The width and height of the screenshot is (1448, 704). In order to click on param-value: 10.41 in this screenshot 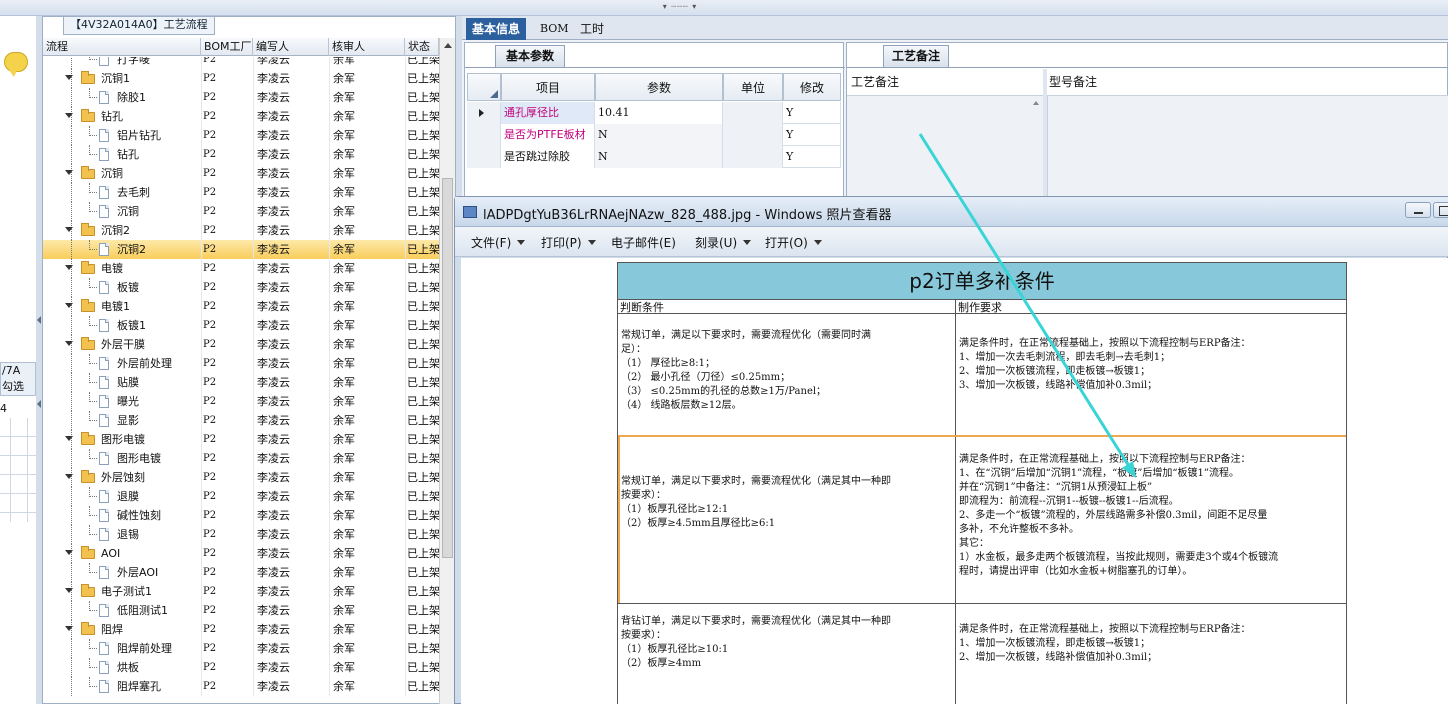, I will do `click(659, 113)`.